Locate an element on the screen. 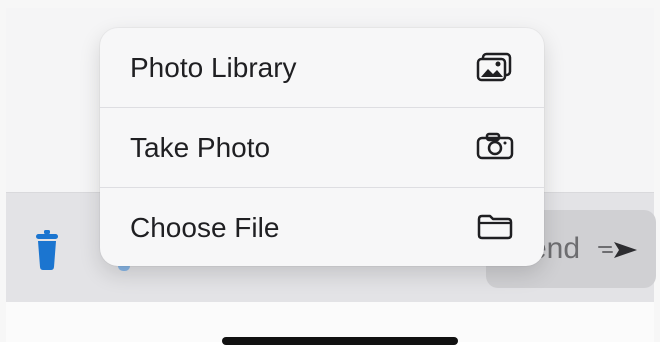 This screenshot has width=660, height=345. trash-button is located at coordinates (47, 250).